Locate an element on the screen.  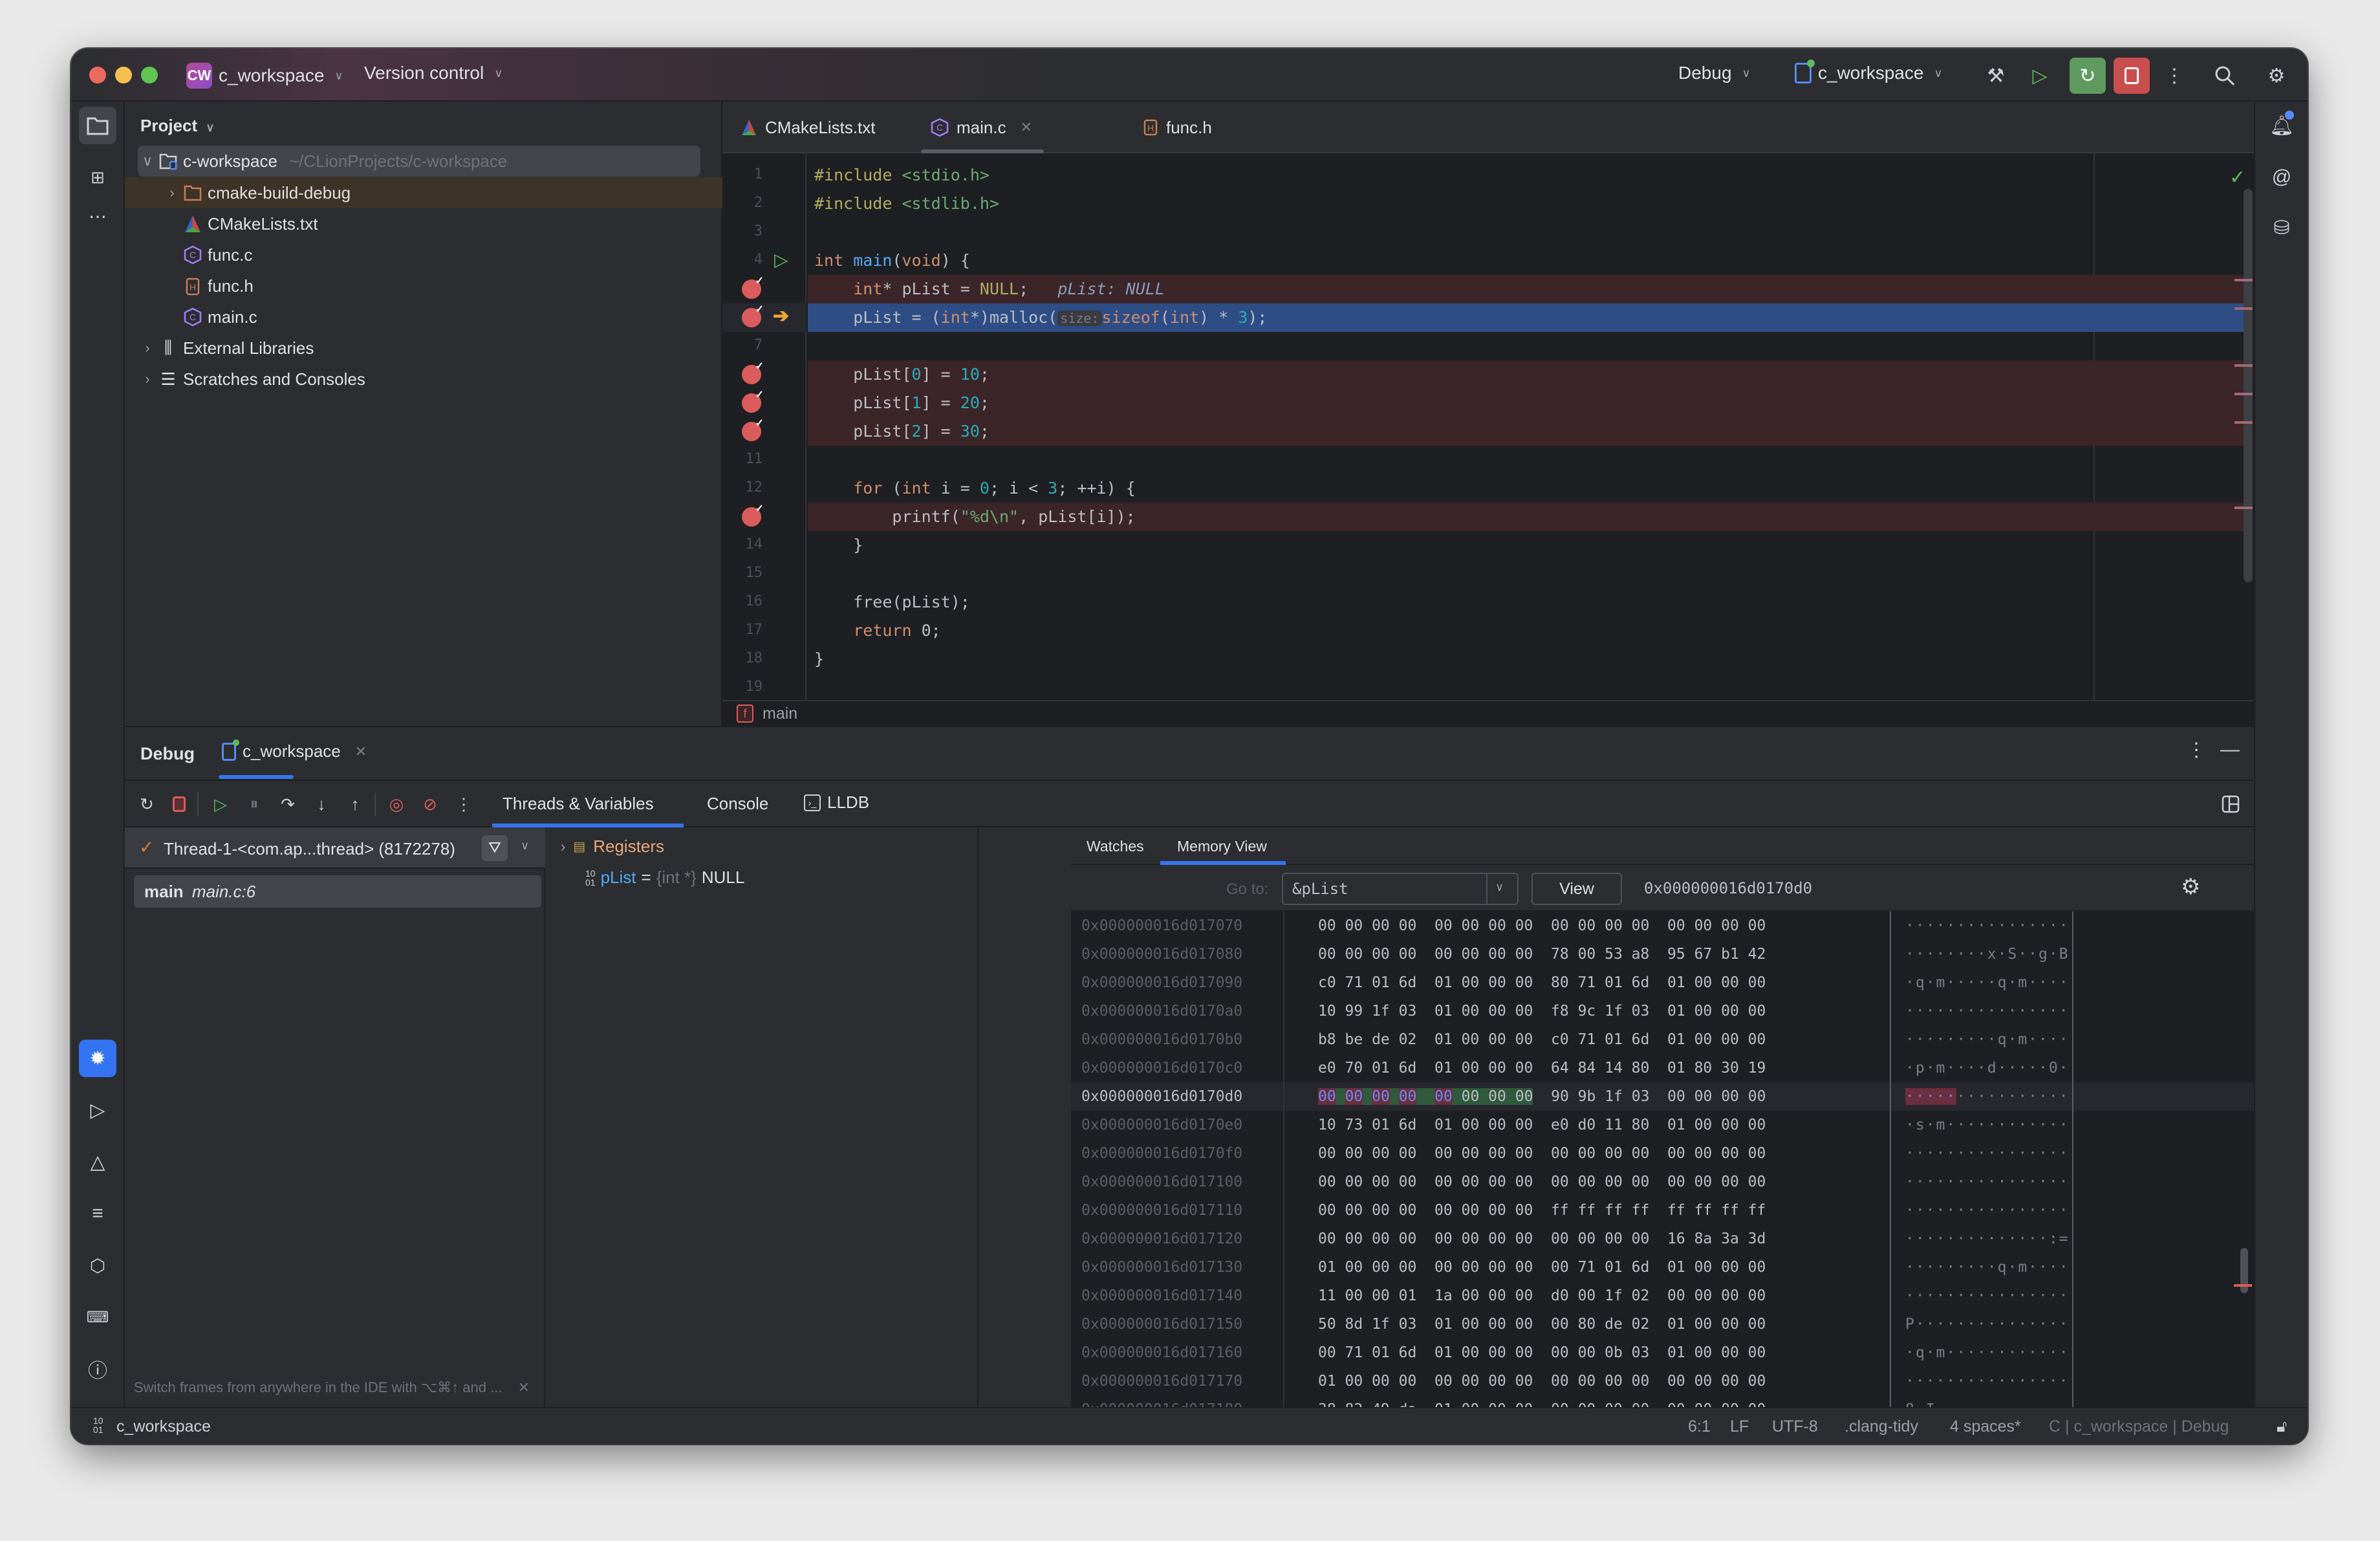
tree-item-main-c: C main.c is located at coordinates (423, 317).